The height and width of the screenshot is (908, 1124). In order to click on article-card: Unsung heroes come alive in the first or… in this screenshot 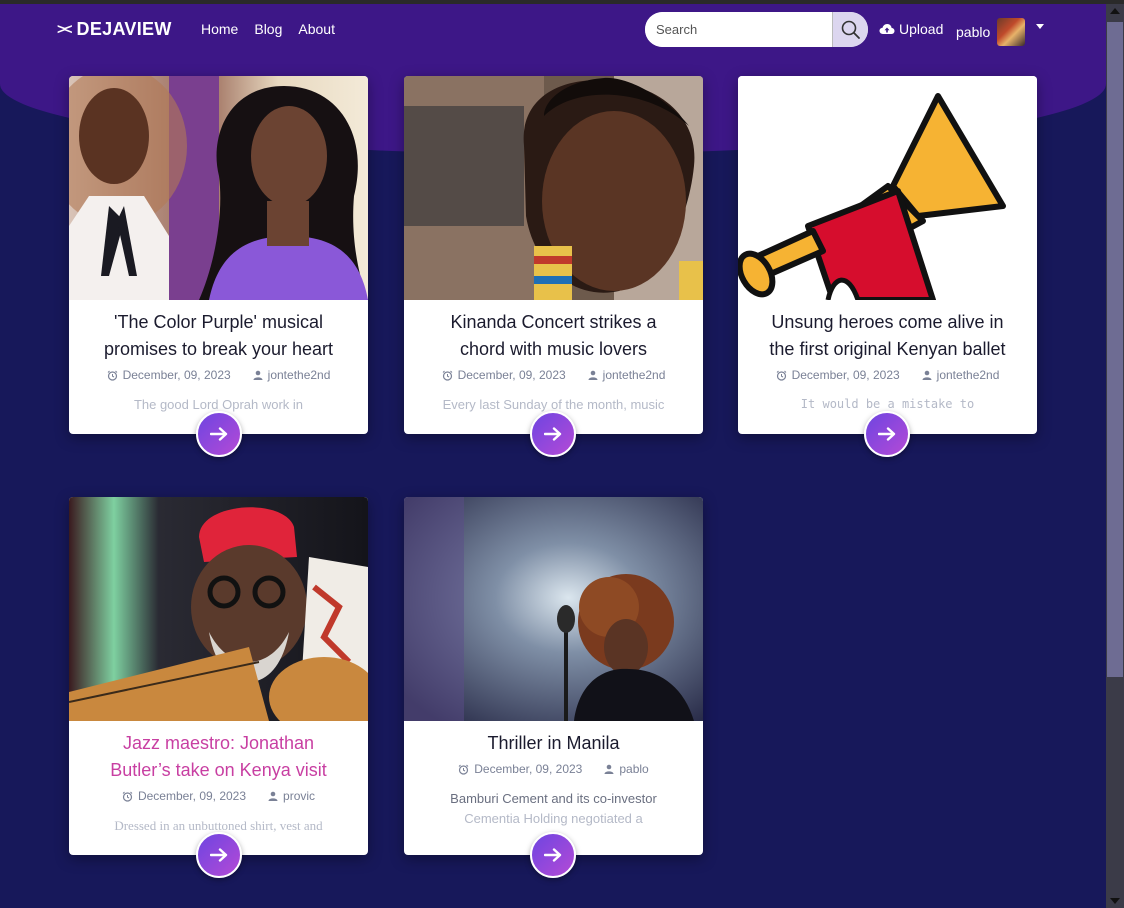, I will do `click(887, 255)`.